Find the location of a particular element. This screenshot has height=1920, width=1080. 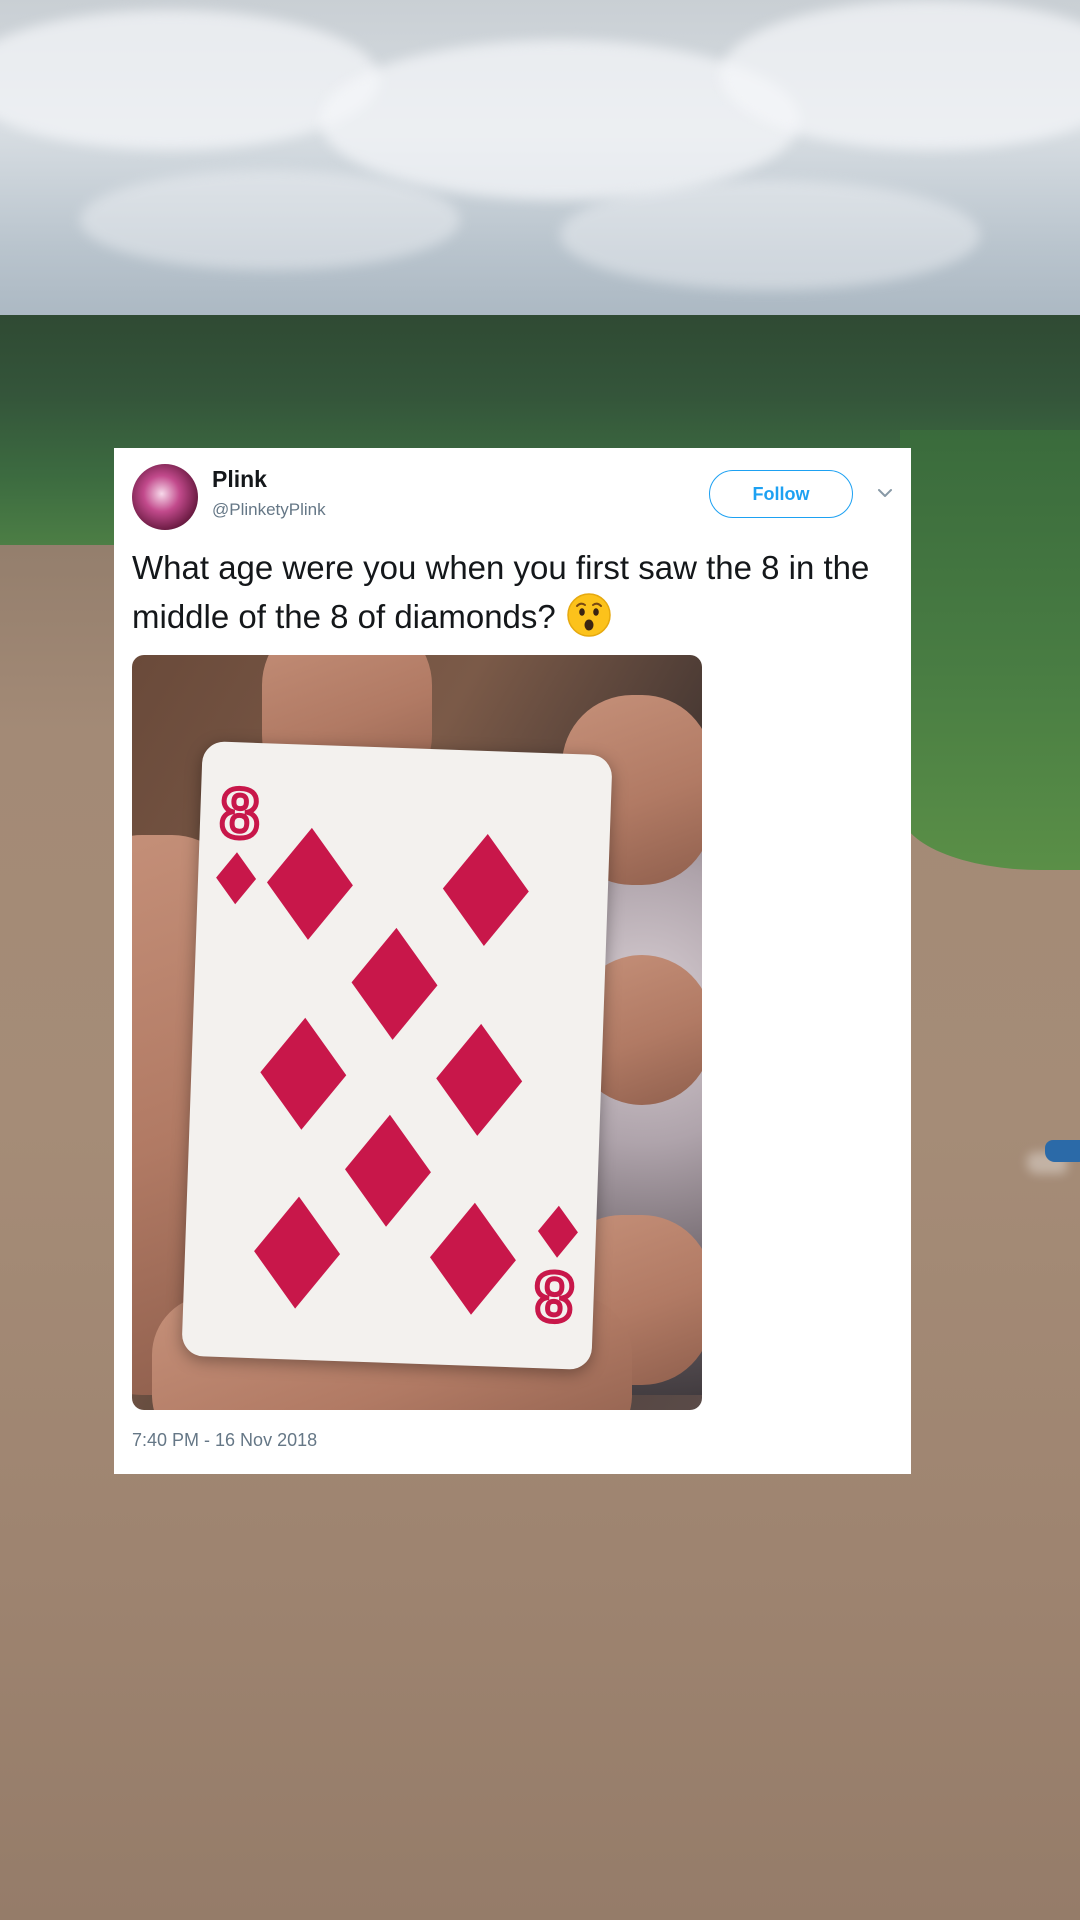

corner-diamond-bottom is located at coordinates (557, 1231).